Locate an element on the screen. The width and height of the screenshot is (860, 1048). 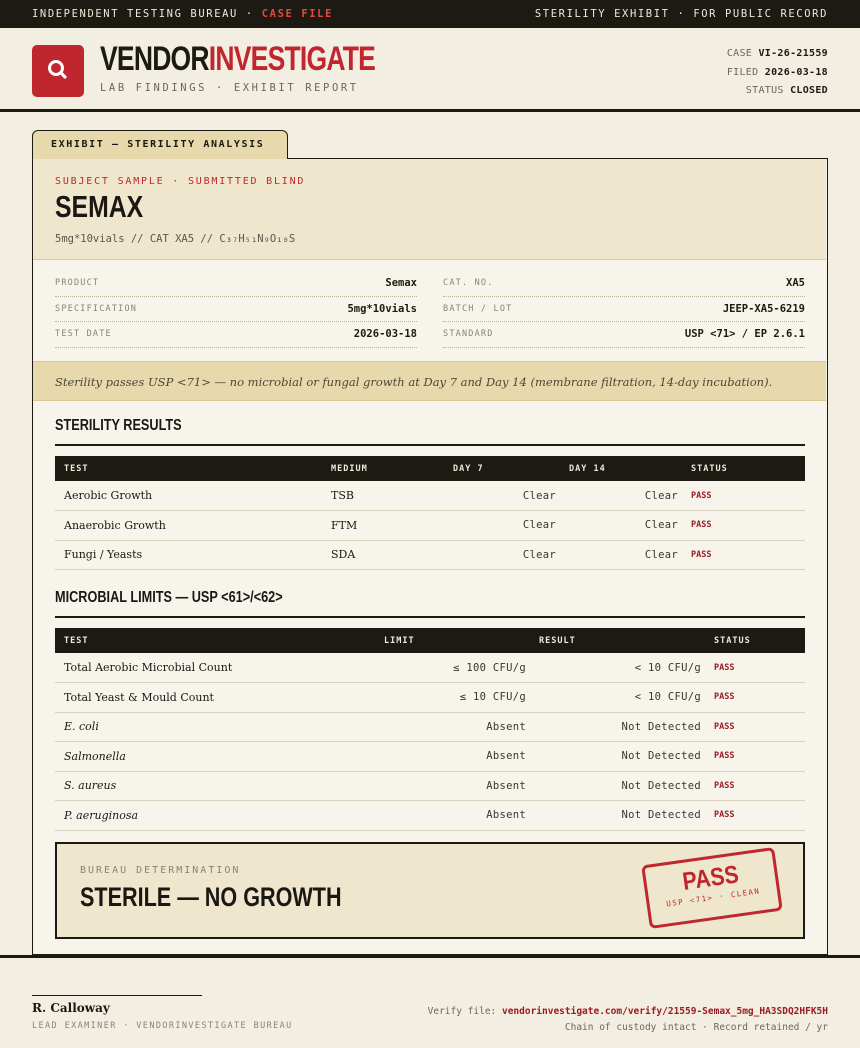
table-header-row: TEST MEDIUM DAY 7 DAY 14 STATUS is located at coordinates (430, 468).